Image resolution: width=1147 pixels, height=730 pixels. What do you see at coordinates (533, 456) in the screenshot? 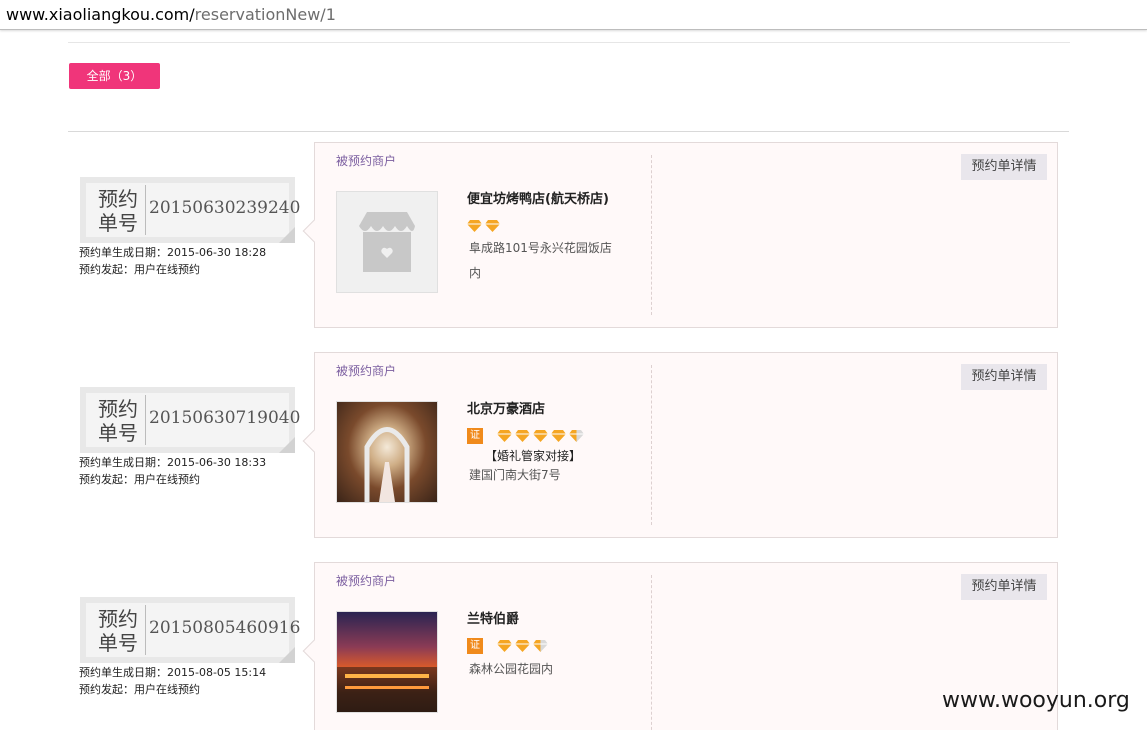
I see `shop-tag: 【婚礼管家对接】` at bounding box center [533, 456].